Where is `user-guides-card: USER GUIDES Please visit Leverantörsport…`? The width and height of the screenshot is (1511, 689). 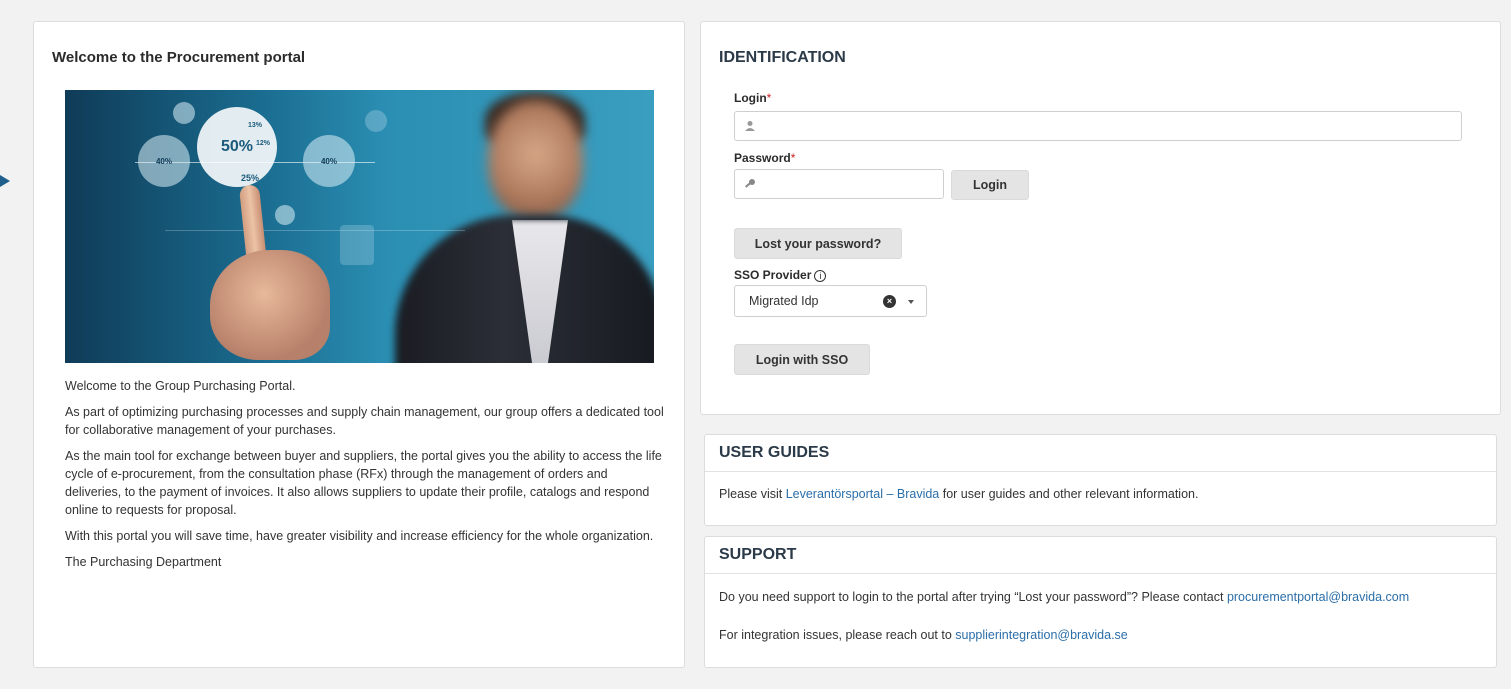 user-guides-card: USER GUIDES Please visit Leverantörsport… is located at coordinates (1100, 480).